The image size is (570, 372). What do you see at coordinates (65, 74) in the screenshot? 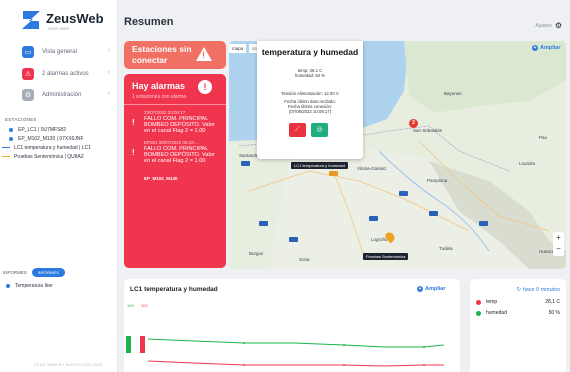
I see `nav-label: 2 alarmas activos` at bounding box center [65, 74].